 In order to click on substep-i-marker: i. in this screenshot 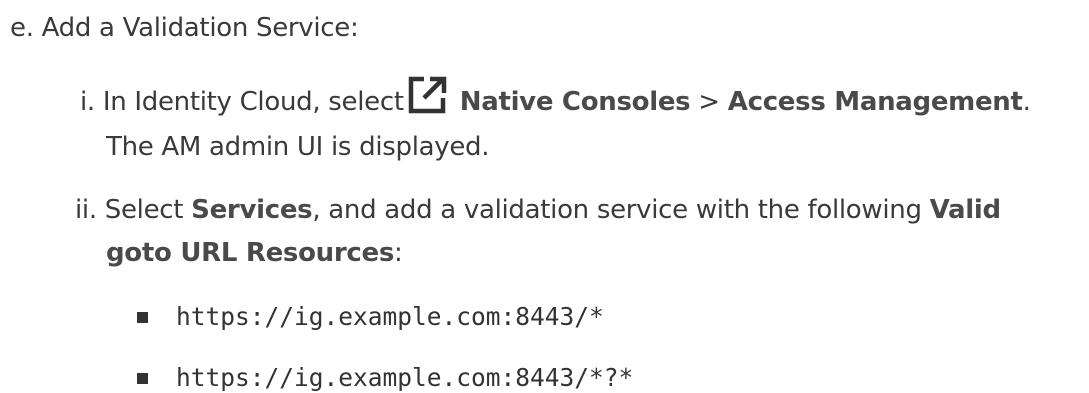, I will do `click(87, 102)`.